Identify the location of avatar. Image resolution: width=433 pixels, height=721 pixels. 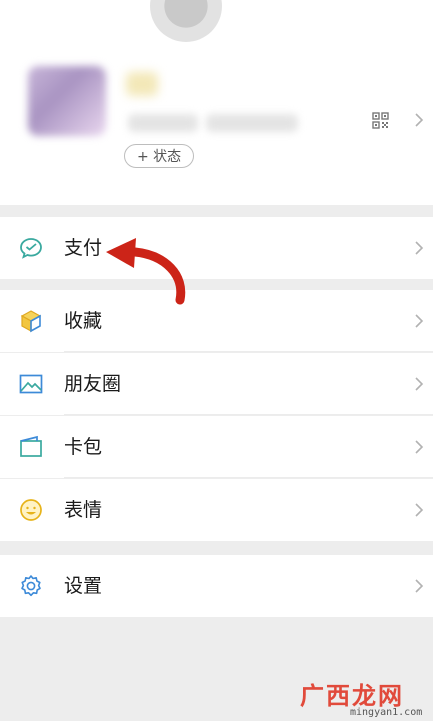
(67, 101).